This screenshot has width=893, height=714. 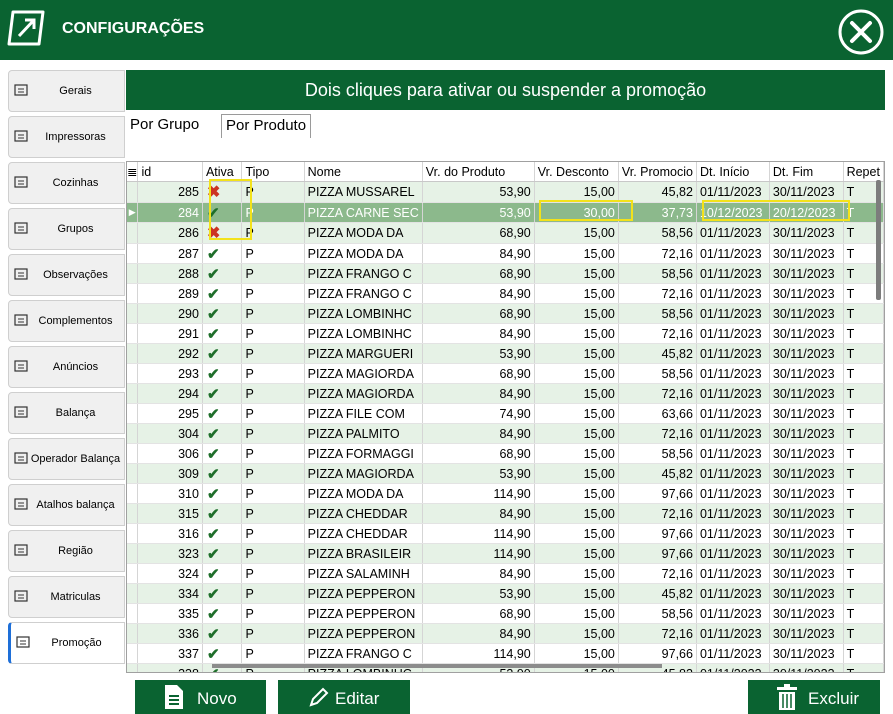 I want to click on column-header: Dt. Início, so click(x=733, y=172).